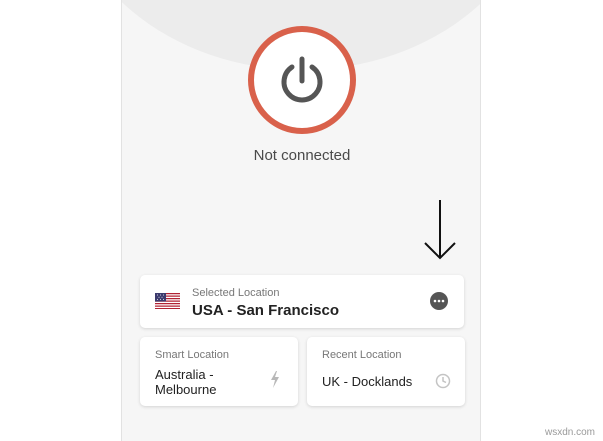 The image size is (603, 441). Describe the element at coordinates (440, 230) in the screenshot. I see `down-arrow-icon` at that location.